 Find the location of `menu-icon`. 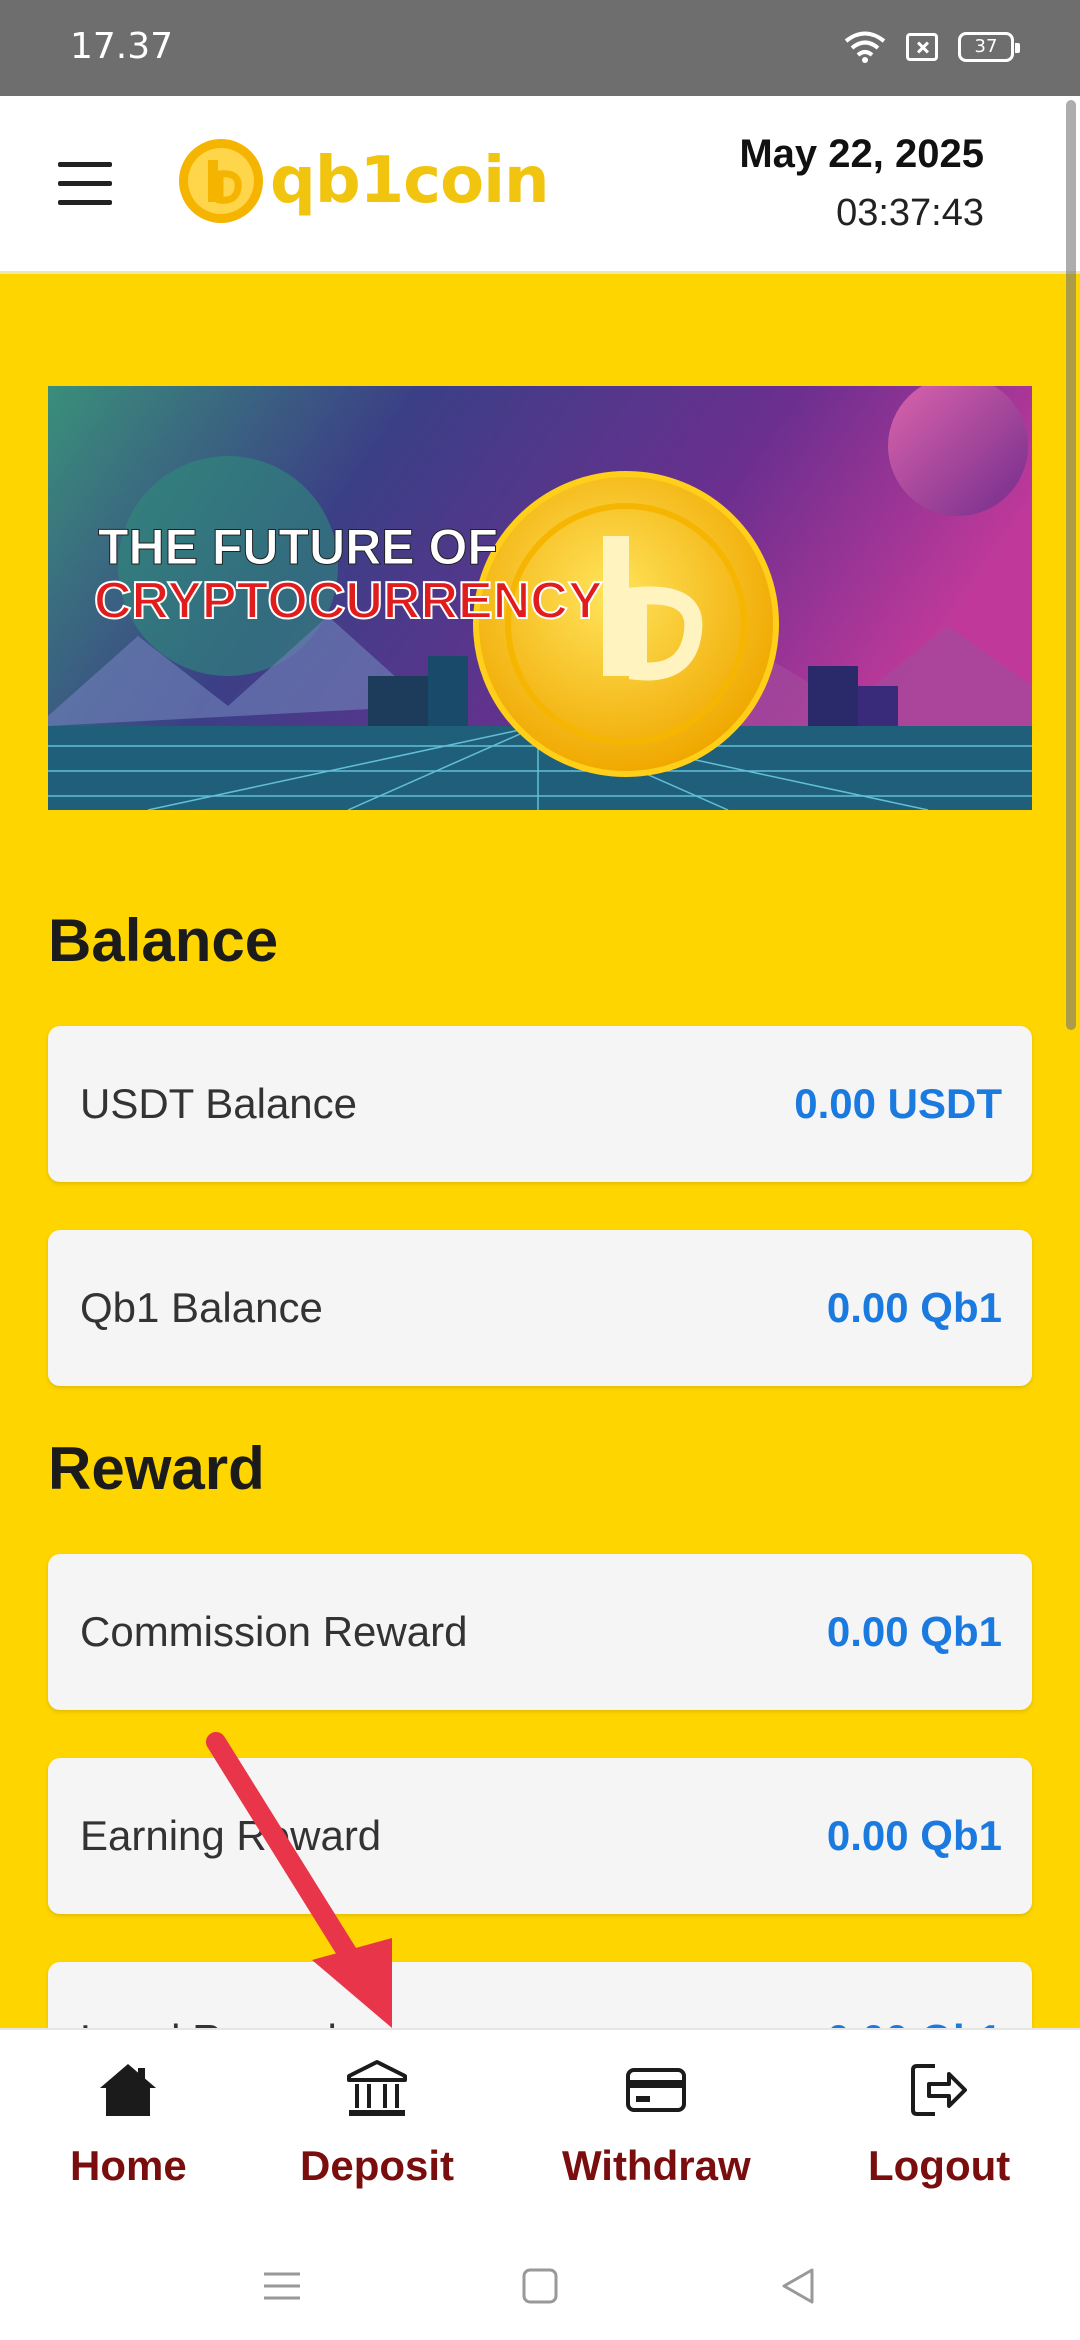

menu-icon is located at coordinates (85, 184).